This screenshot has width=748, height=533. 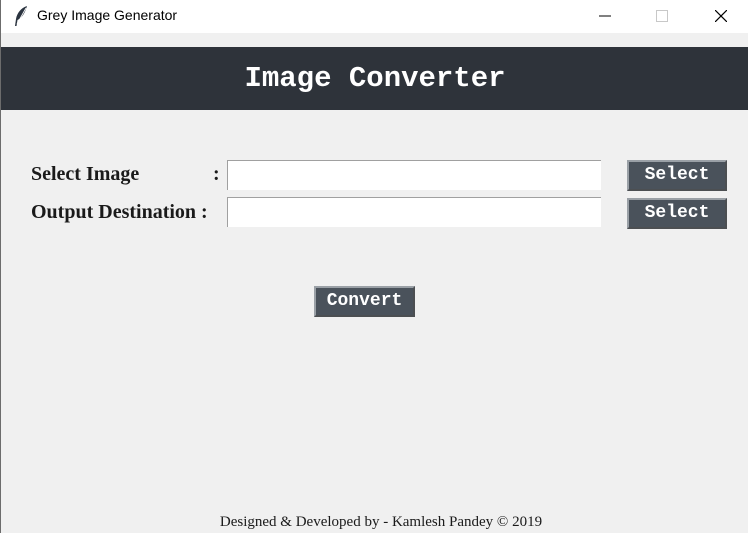 I want to click on title-bar: Grey Image Generator, so click(x=374, y=16).